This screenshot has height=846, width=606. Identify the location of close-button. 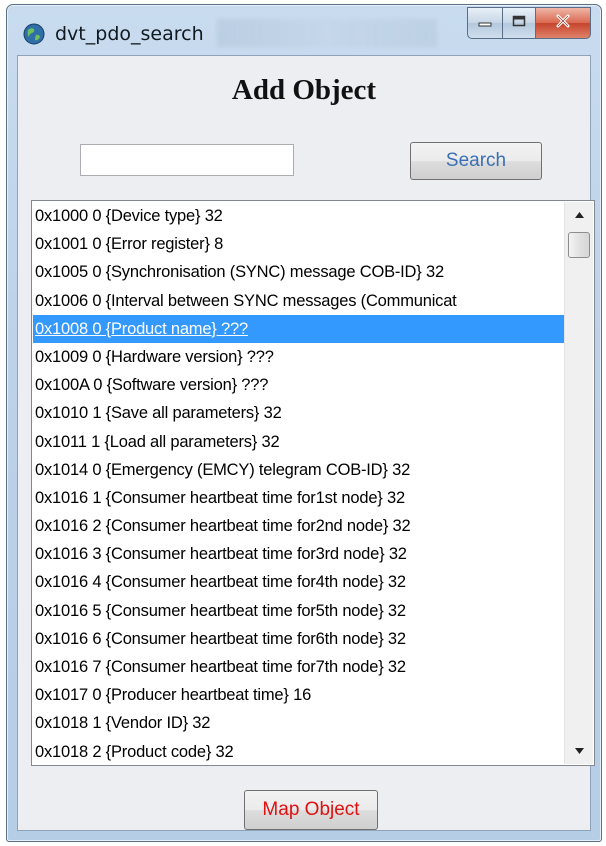
(563, 23).